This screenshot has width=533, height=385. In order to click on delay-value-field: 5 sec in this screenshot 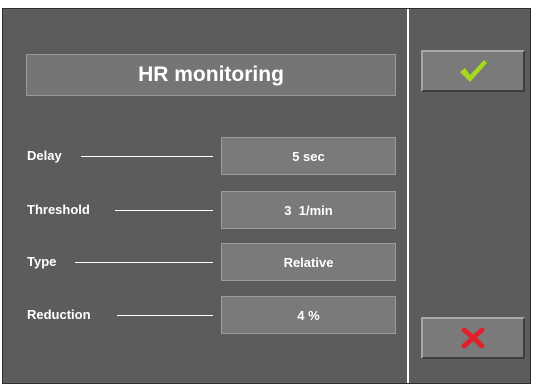, I will do `click(308, 156)`.